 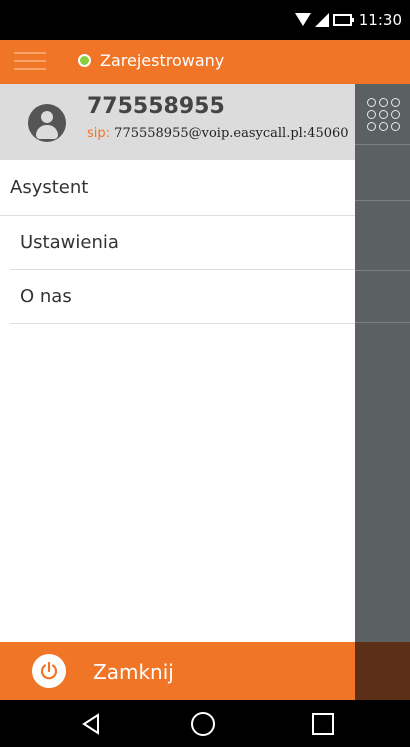 What do you see at coordinates (177, 188) in the screenshot?
I see `menu-item-asystent: Asystent` at bounding box center [177, 188].